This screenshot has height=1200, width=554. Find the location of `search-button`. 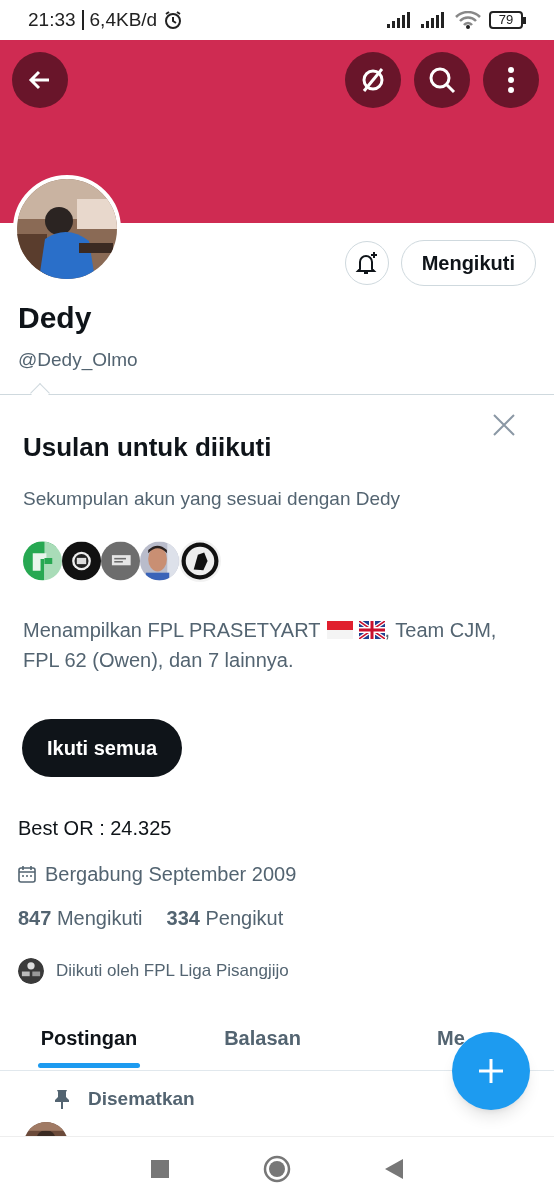

search-button is located at coordinates (442, 80).